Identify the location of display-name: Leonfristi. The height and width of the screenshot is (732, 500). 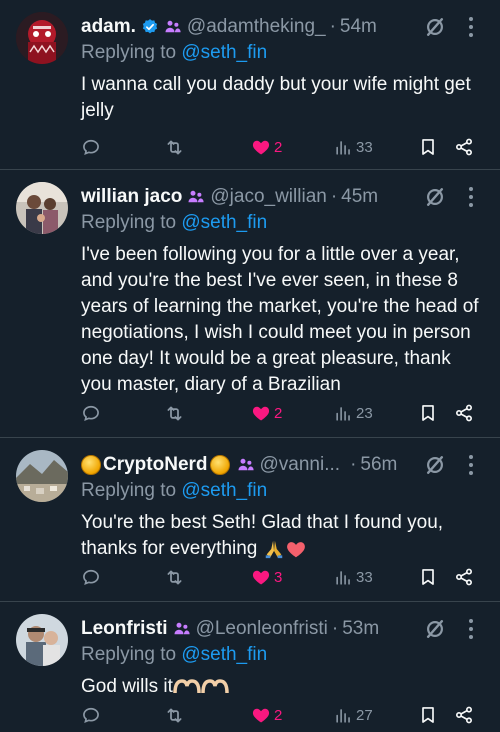
(124, 629).